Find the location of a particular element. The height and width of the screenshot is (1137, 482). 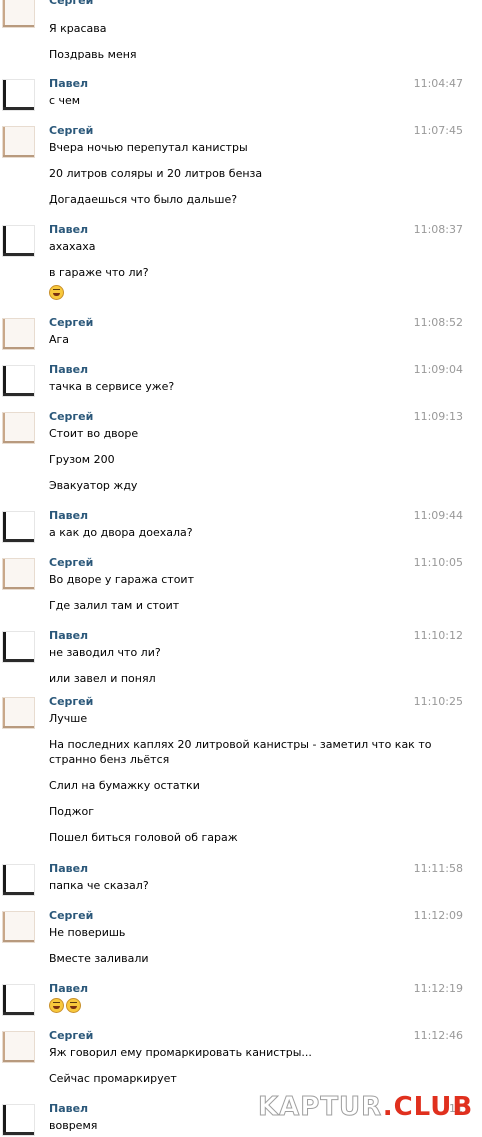

message-text: Я красава is located at coordinates (78, 28).